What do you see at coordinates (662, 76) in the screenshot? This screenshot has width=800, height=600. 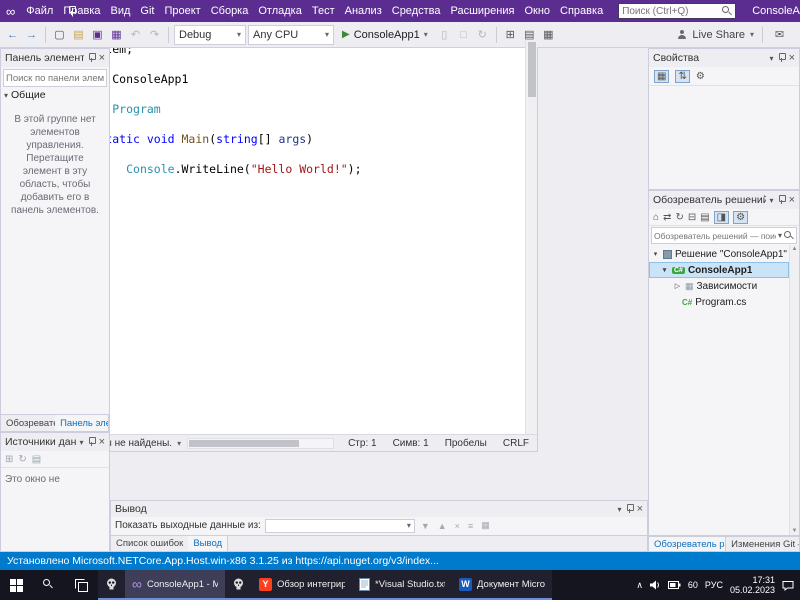 I see `categorized-icon: ▦` at bounding box center [662, 76].